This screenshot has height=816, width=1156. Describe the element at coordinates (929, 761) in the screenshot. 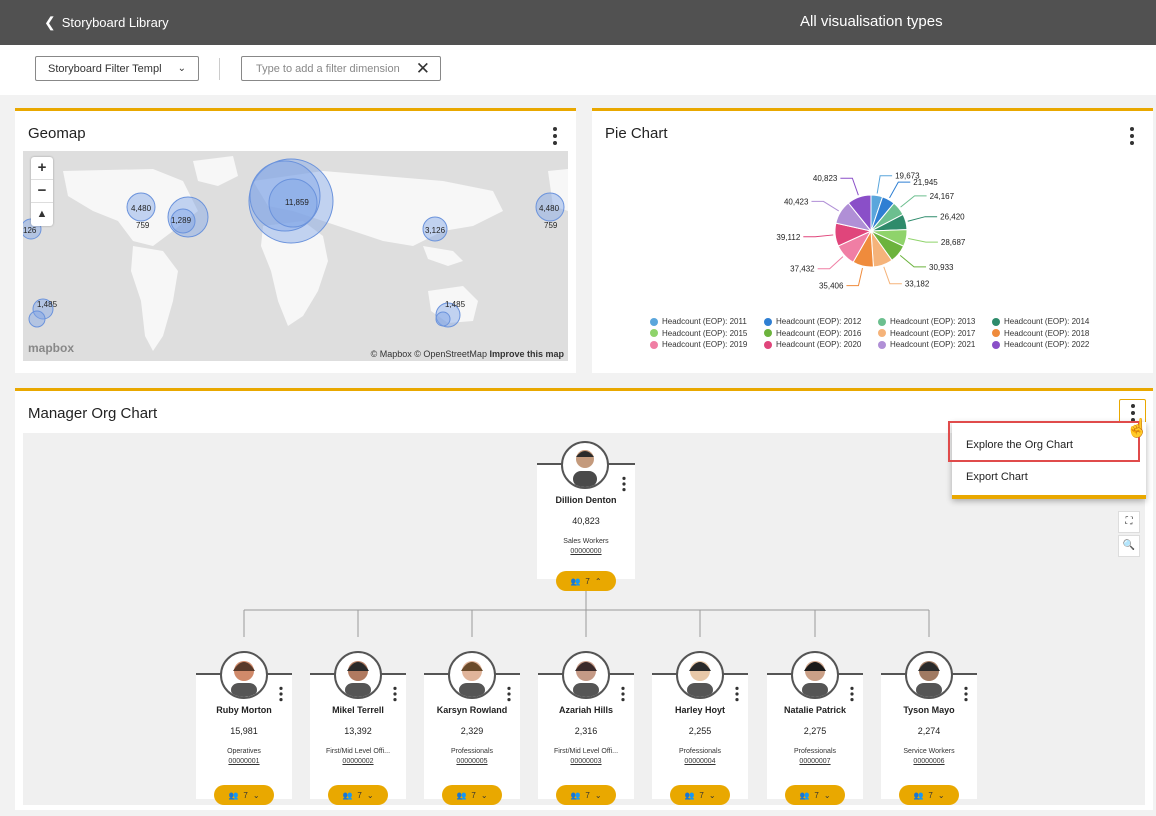

I see `node-id-link: 00000006` at that location.